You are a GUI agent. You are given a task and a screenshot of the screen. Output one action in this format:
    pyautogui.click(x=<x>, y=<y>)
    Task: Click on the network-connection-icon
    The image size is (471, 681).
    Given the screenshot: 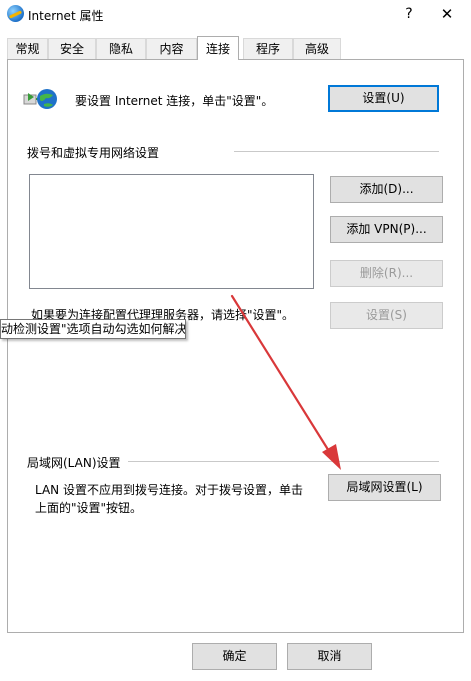 What is the action you would take?
    pyautogui.click(x=40, y=99)
    